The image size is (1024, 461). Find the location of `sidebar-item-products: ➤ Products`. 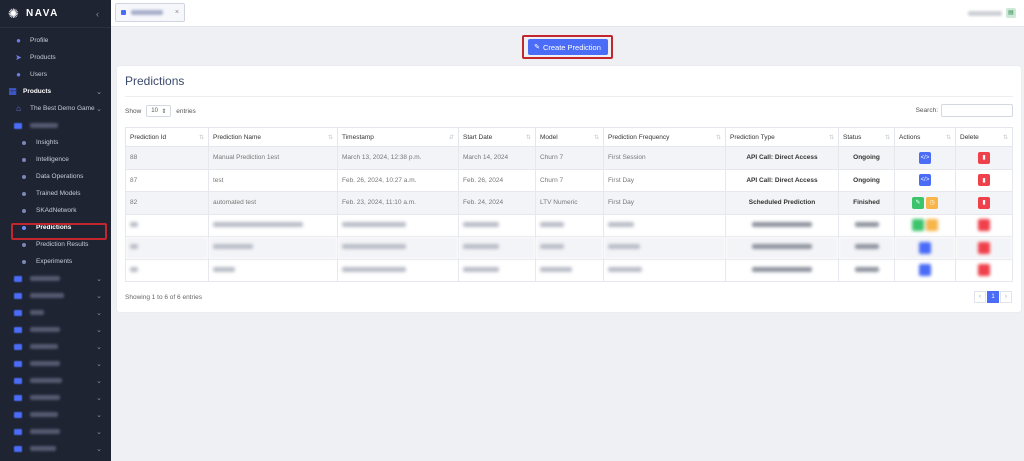

sidebar-item-products: ➤ Products is located at coordinates (55, 57).